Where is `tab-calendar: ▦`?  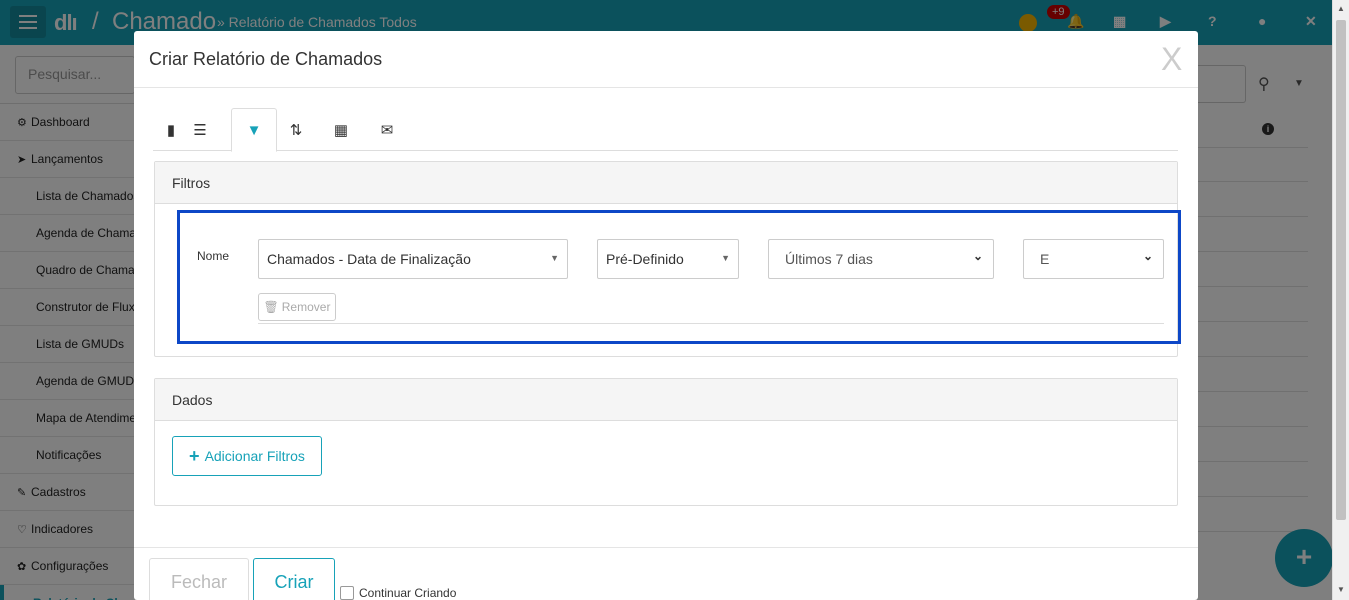
tab-calendar: ▦ is located at coordinates (341, 129).